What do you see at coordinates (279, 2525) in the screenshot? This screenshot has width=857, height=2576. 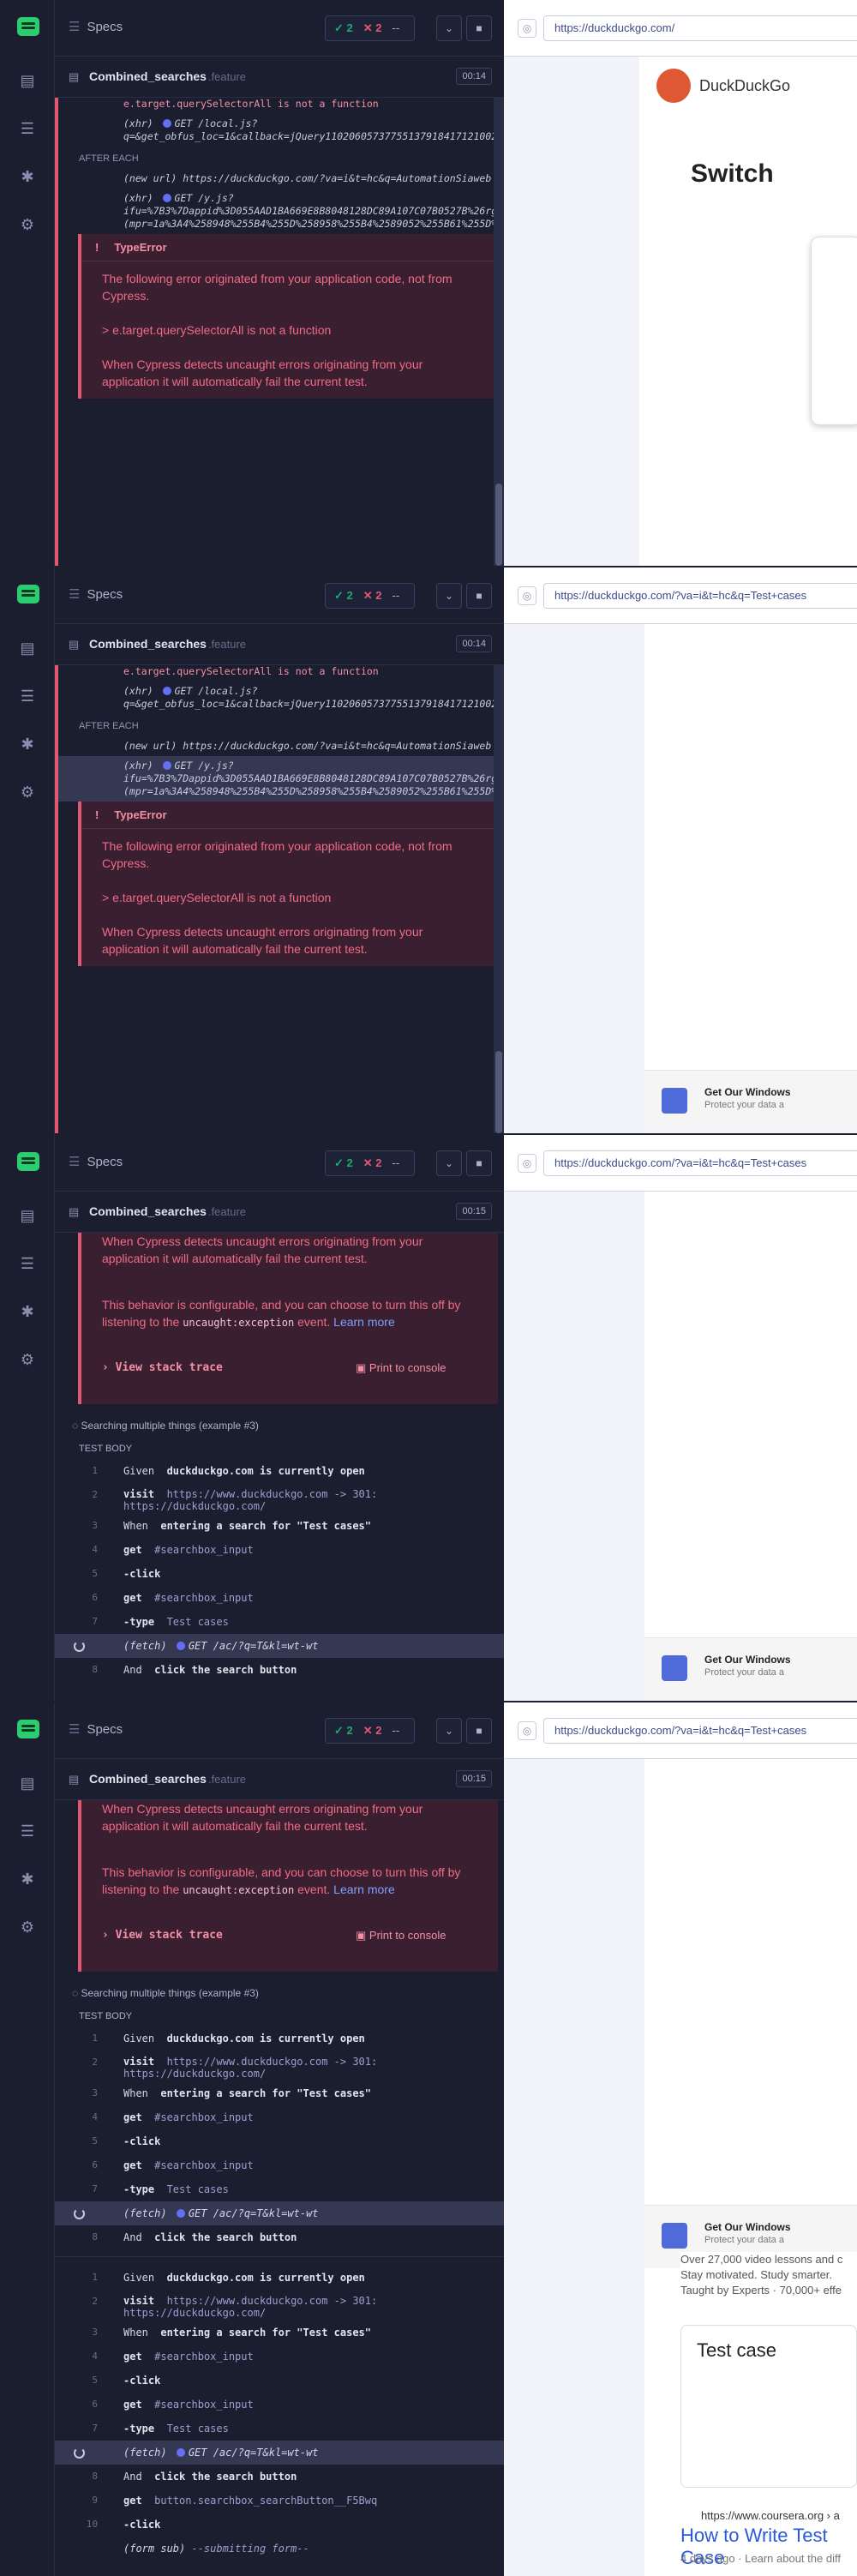 I see `step-row: 10 -click` at bounding box center [279, 2525].